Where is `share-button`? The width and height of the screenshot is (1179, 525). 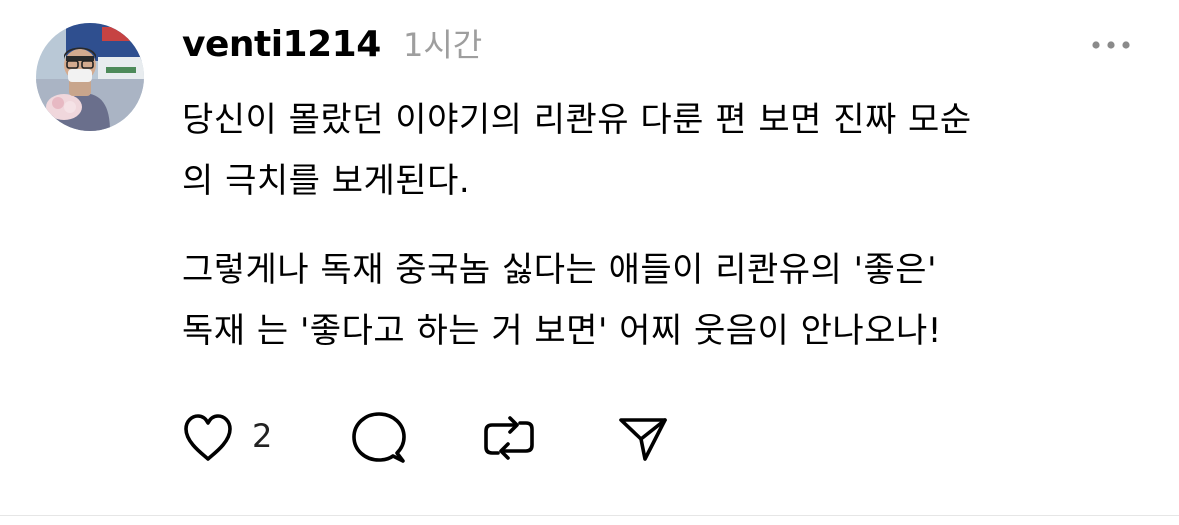
share-button is located at coordinates (643, 438).